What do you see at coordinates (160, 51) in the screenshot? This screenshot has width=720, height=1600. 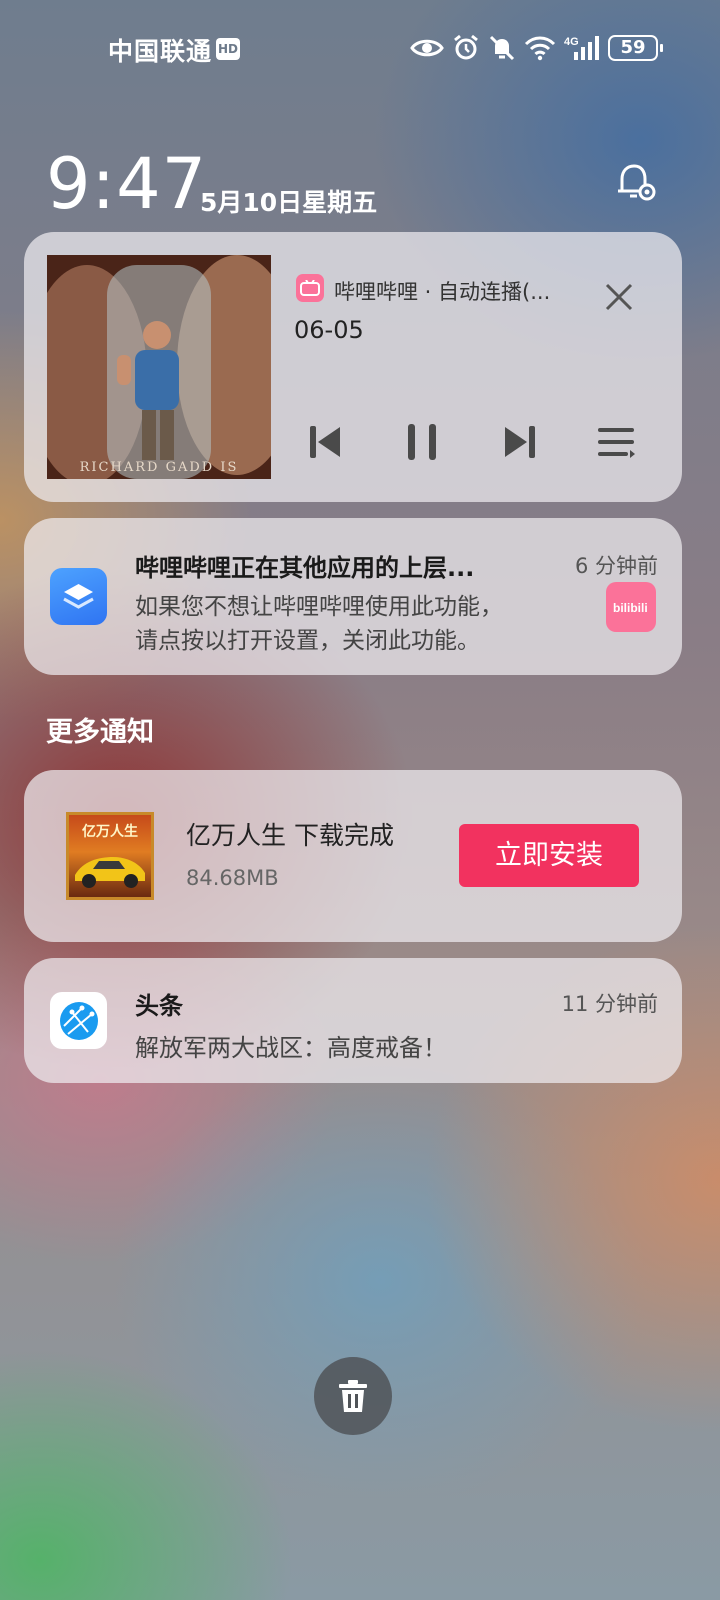 I see `carrier-label: 中国联通` at bounding box center [160, 51].